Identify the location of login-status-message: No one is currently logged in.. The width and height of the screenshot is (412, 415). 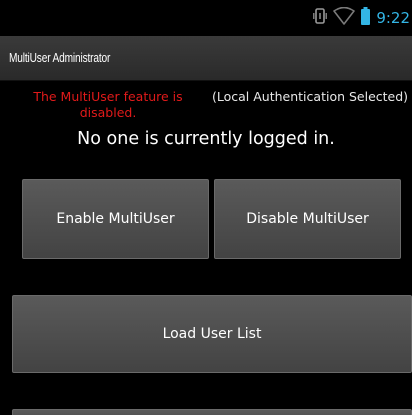
(206, 139).